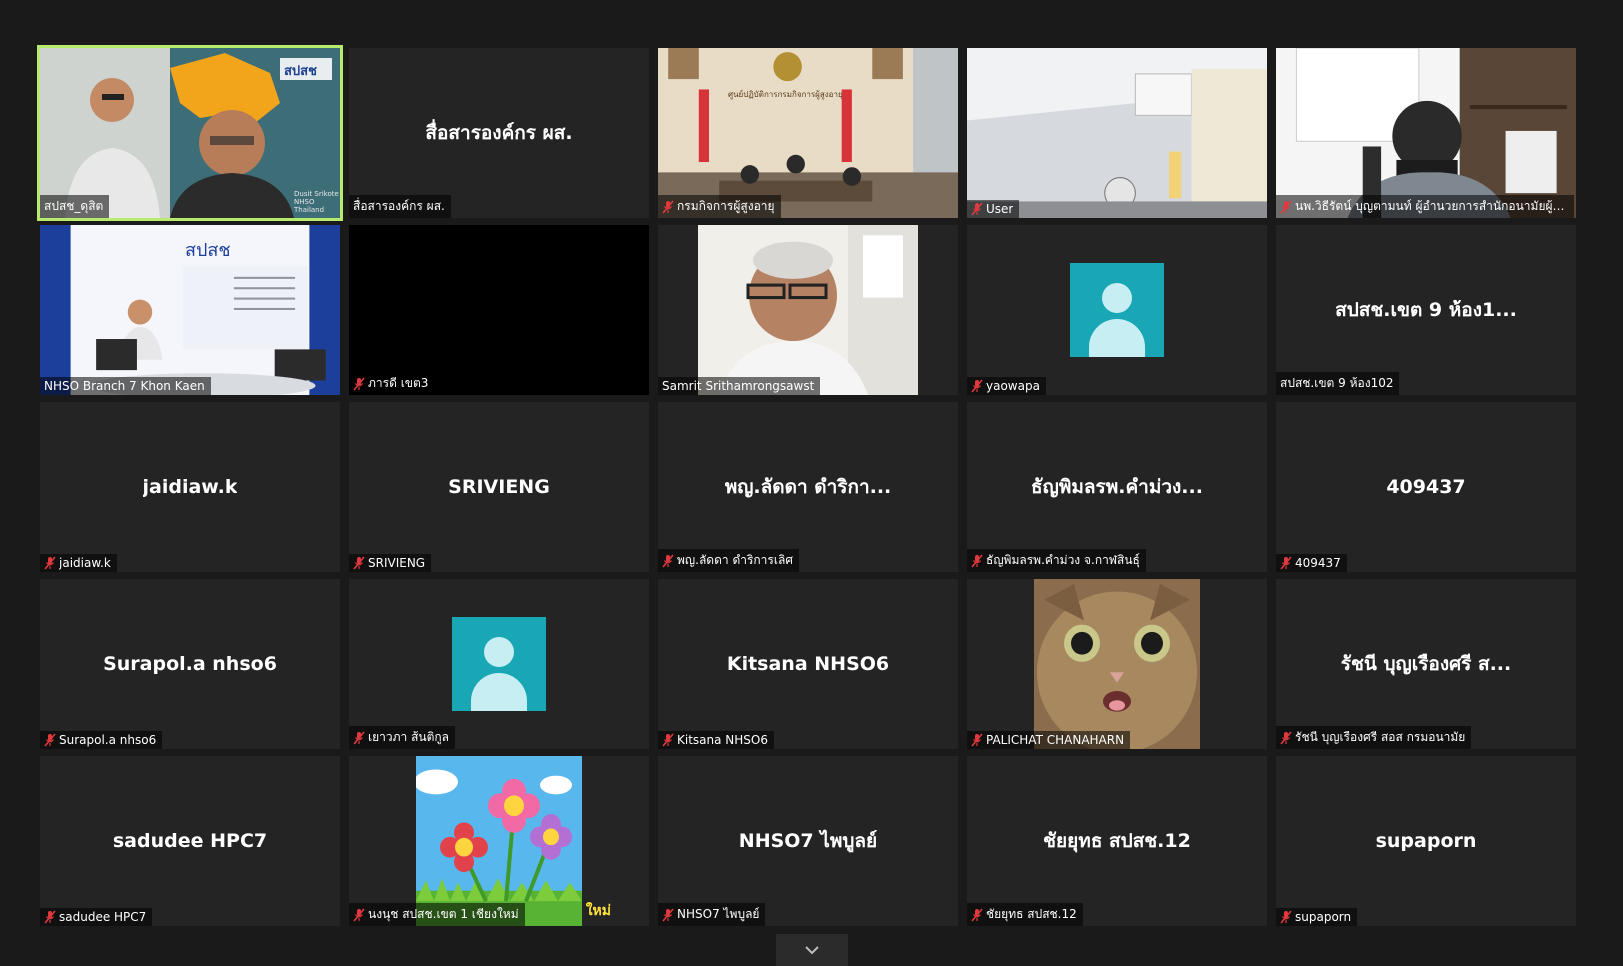 The width and height of the screenshot is (1623, 966). Describe the element at coordinates (808, 664) in the screenshot. I see `participant-tile: Kitsana NHSO6 Kitsana NHSO6` at that location.